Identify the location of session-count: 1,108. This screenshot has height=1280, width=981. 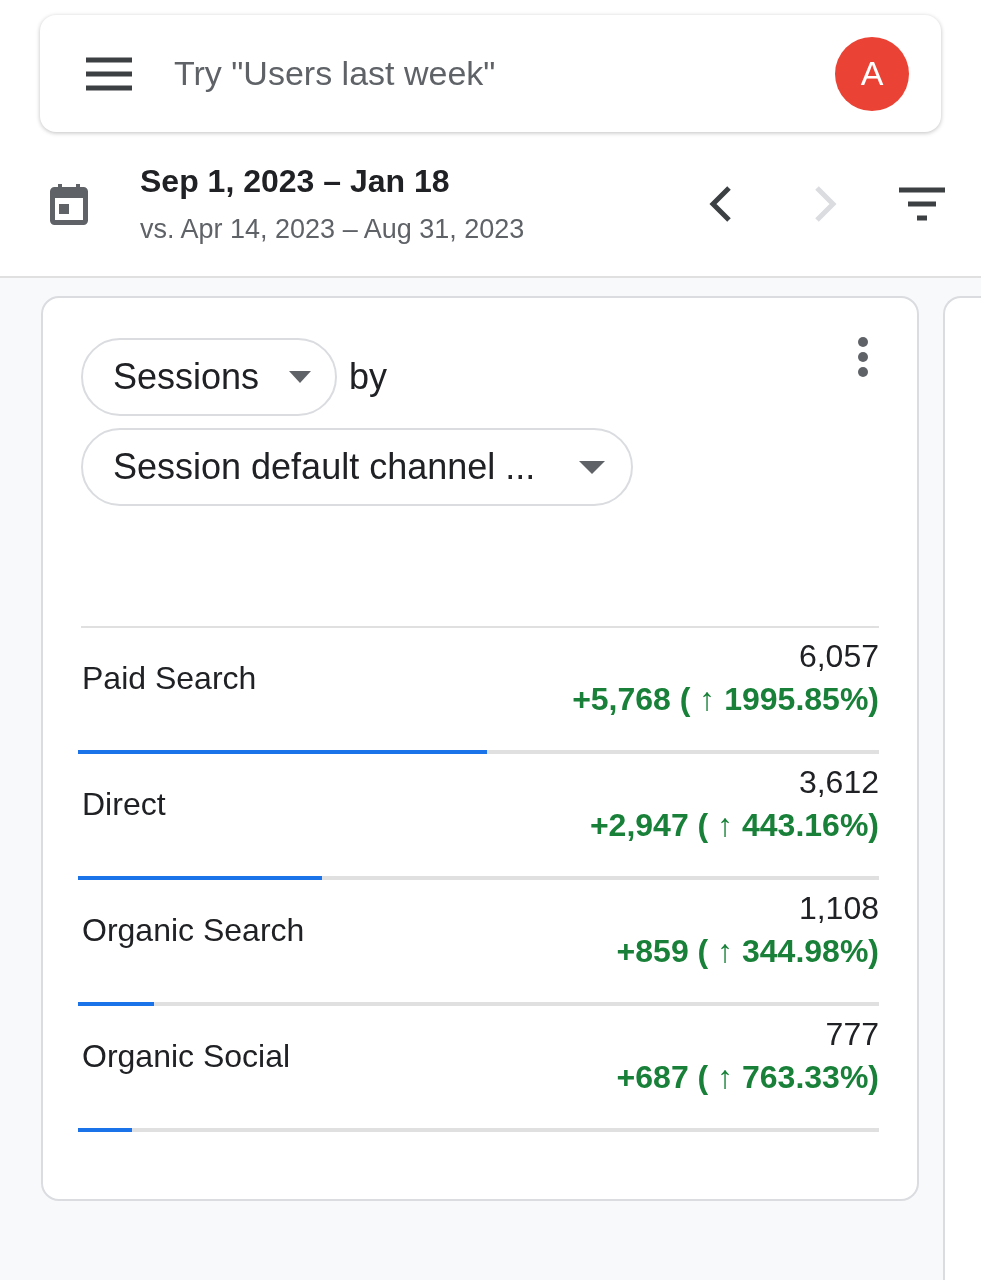
(838, 908).